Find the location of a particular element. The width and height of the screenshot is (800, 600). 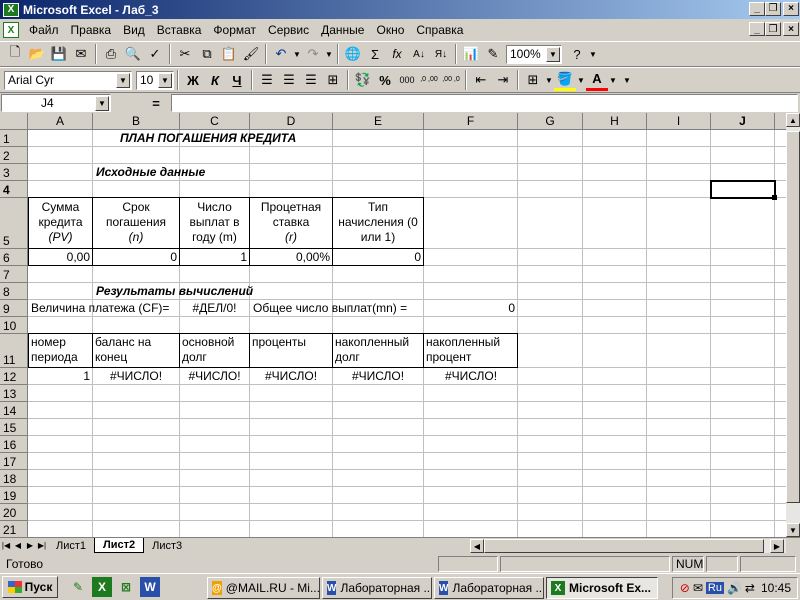

header-cell-pv: Сумма кредита (PV) is located at coordinates (60, 222).